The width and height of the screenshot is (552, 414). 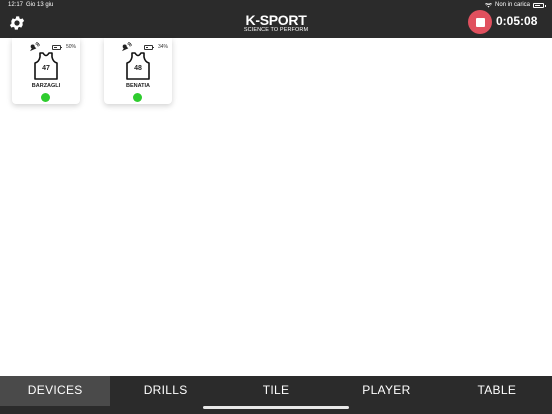 I want to click on player-name: BARZAGLI, so click(x=46, y=86).